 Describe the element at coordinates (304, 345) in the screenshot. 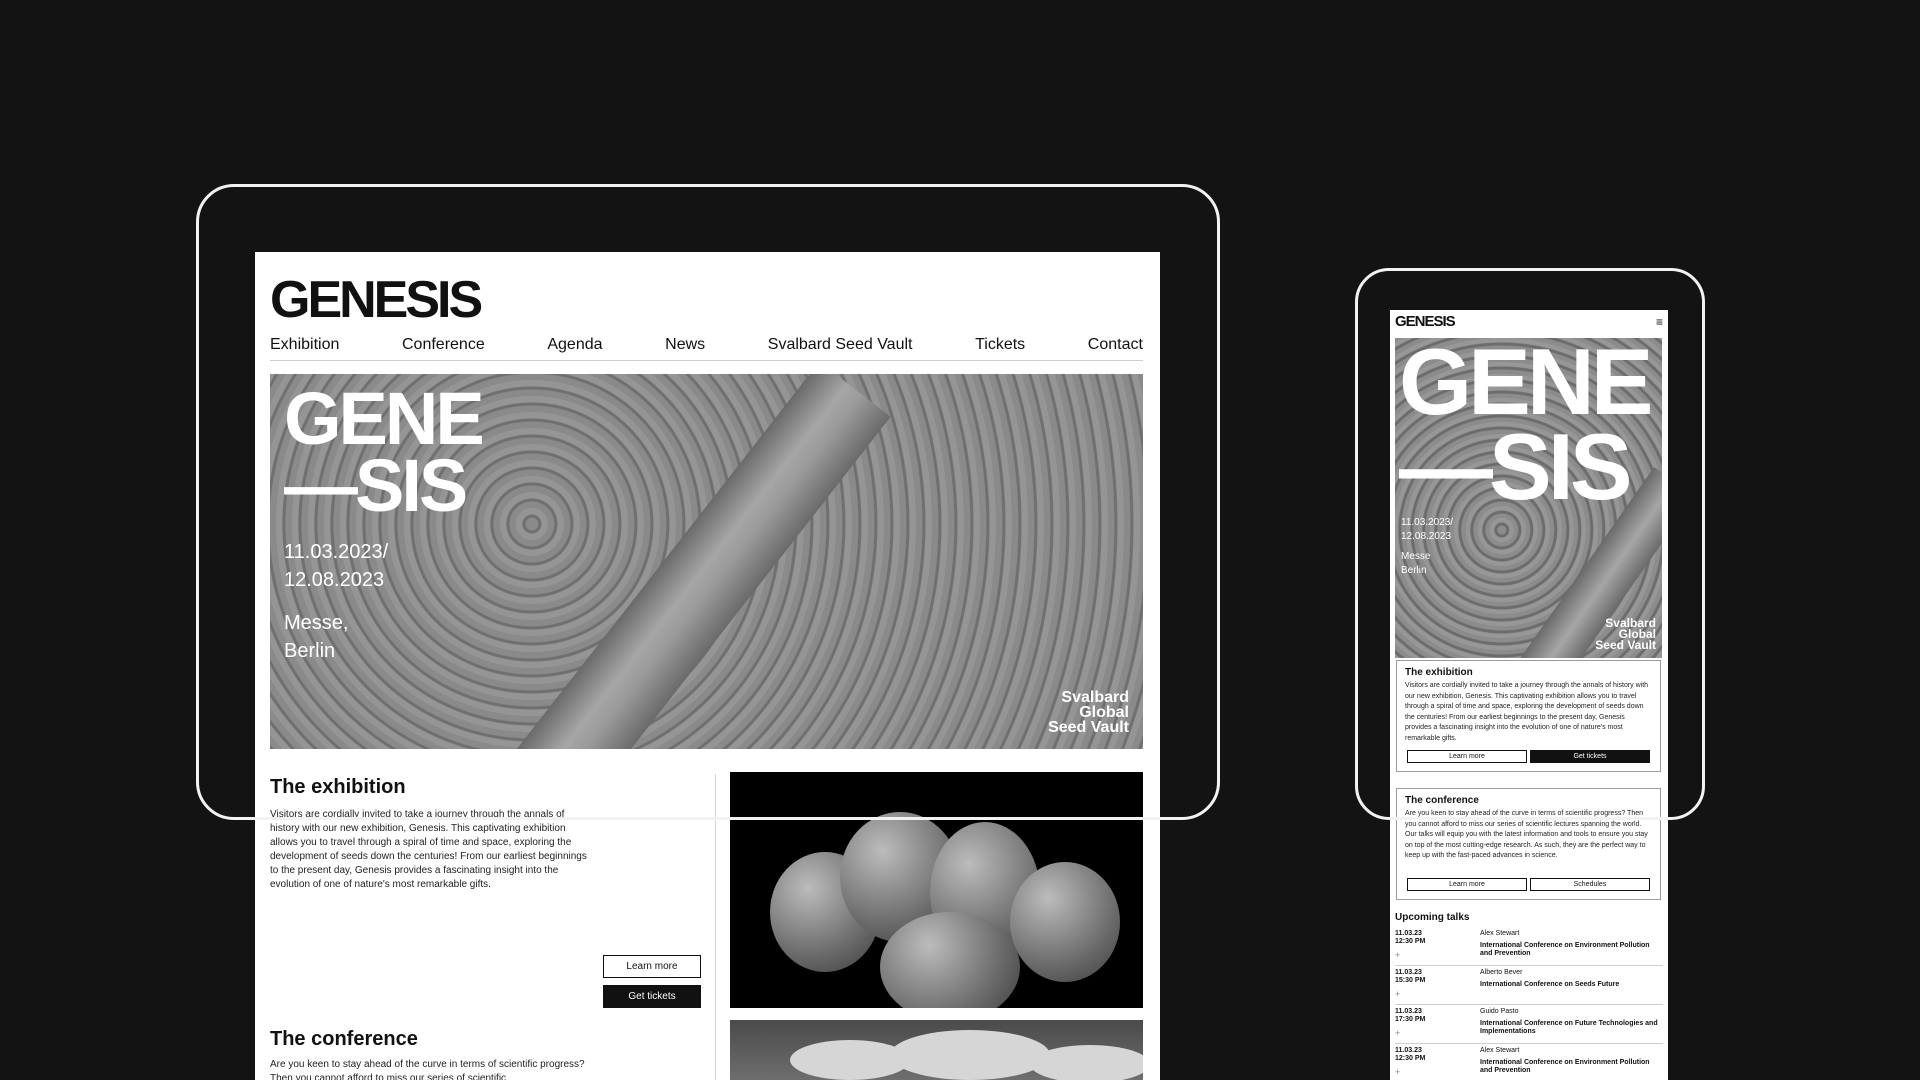

I see `nav-exhibition: Exhibition` at that location.